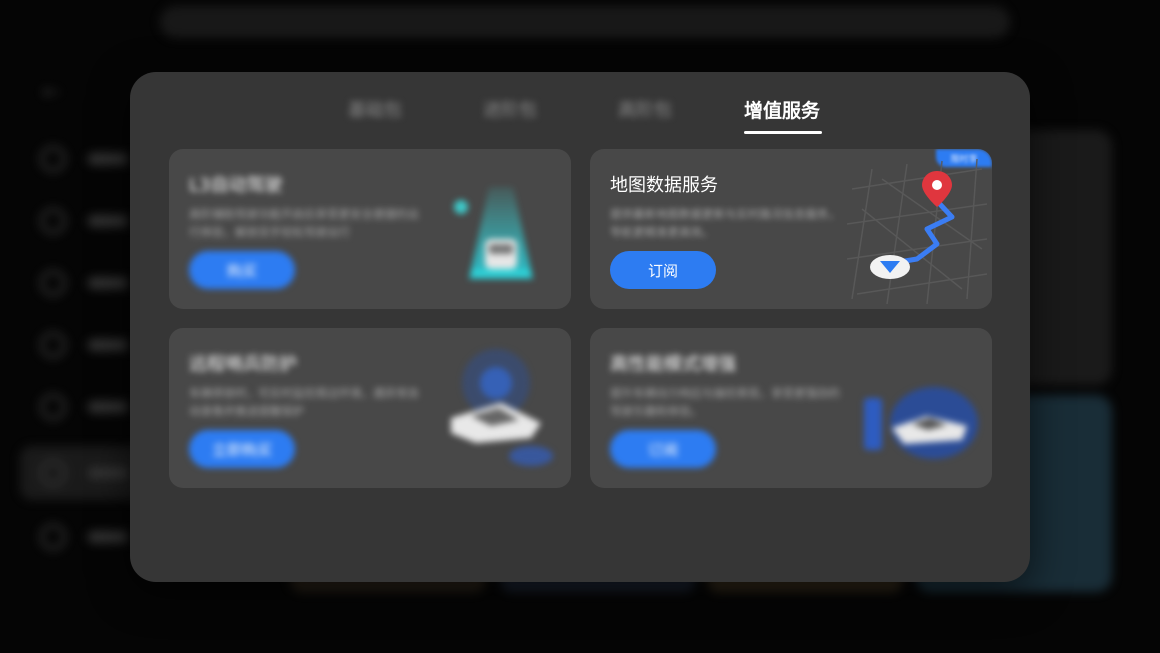 This screenshot has height=653, width=1160. Describe the element at coordinates (304, 223) in the screenshot. I see `card-description: 高阶辅助驾驶功能开启后享受更安全便捷的出行体验，解放双手轻松驾驶出行` at that location.